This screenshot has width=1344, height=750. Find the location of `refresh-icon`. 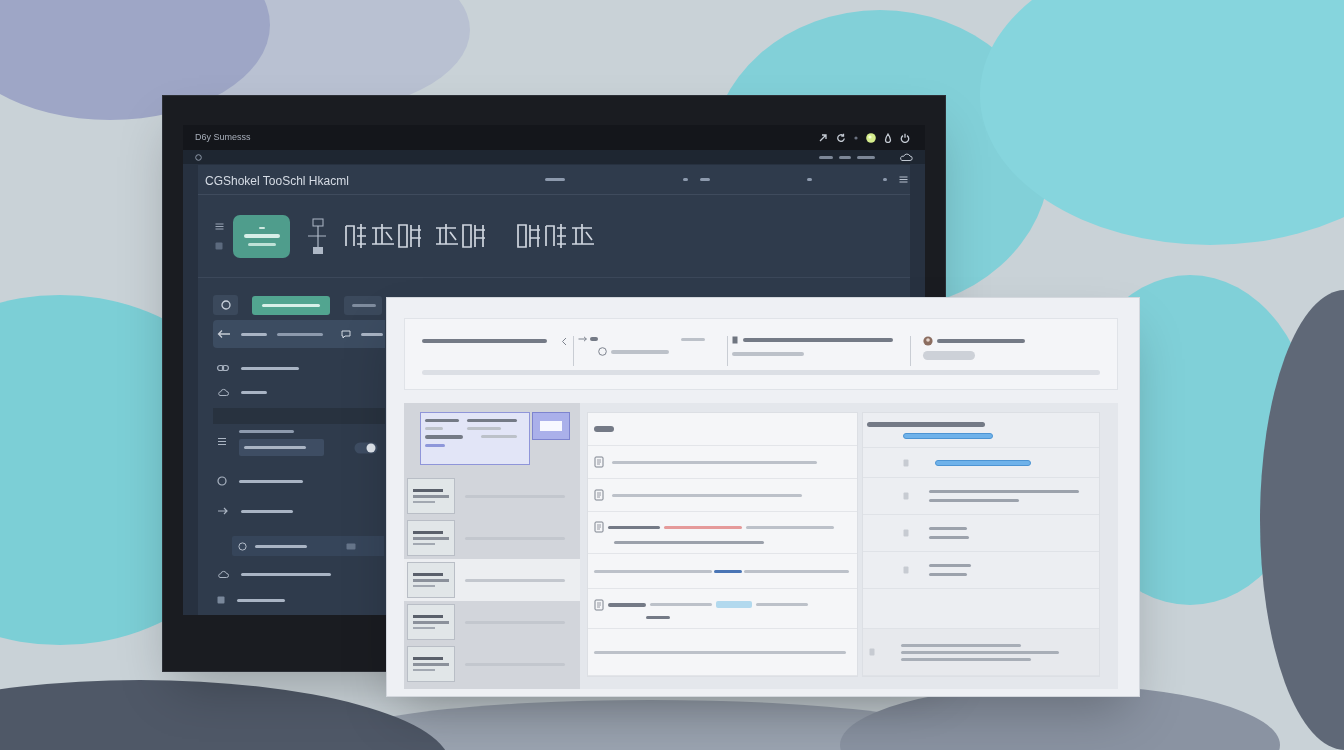

refresh-icon is located at coordinates (841, 137).